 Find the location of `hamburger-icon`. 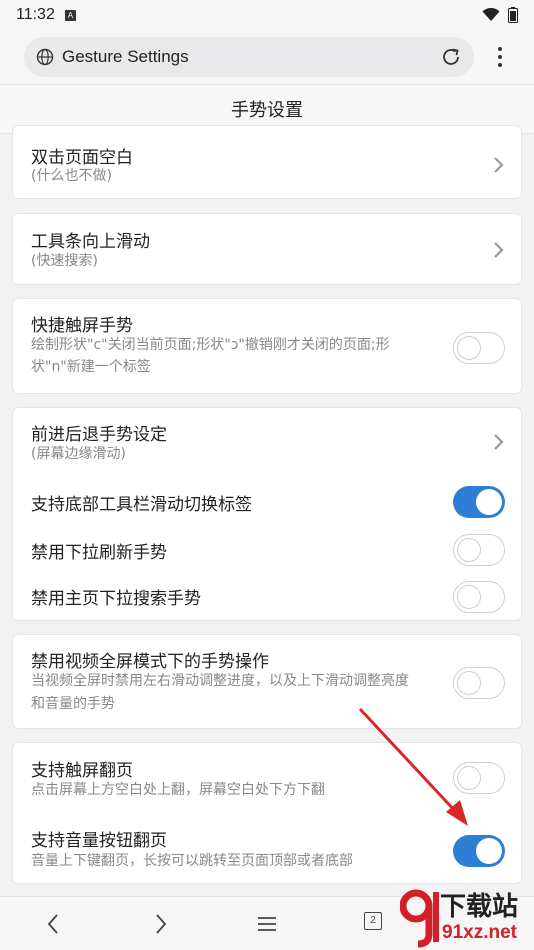

hamburger-icon is located at coordinates (267, 924).